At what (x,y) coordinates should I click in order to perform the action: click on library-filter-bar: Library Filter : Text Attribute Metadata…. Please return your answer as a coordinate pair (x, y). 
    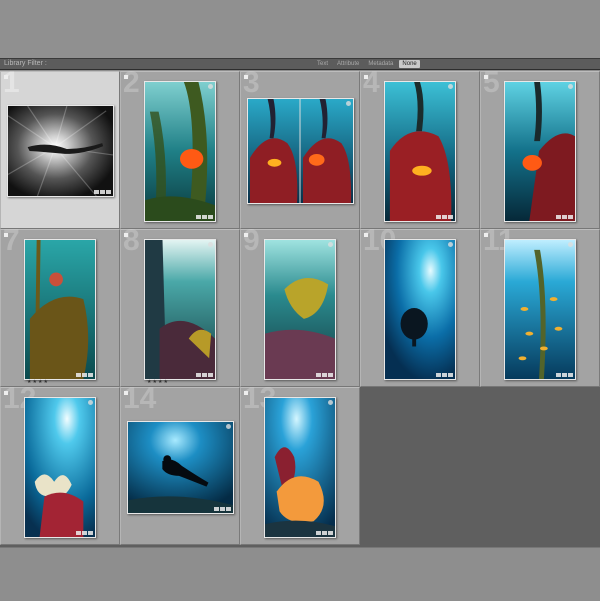
    Looking at the image, I should click on (300, 64).